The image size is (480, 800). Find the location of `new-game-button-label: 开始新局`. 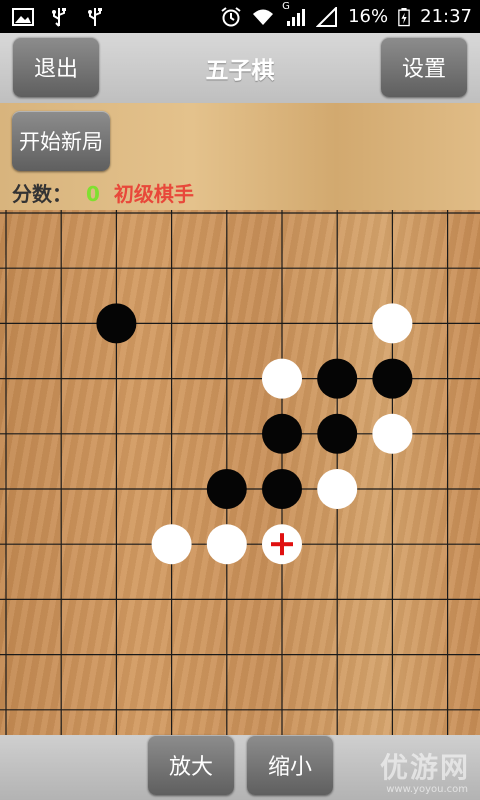

new-game-button-label: 开始新局 is located at coordinates (61, 142).